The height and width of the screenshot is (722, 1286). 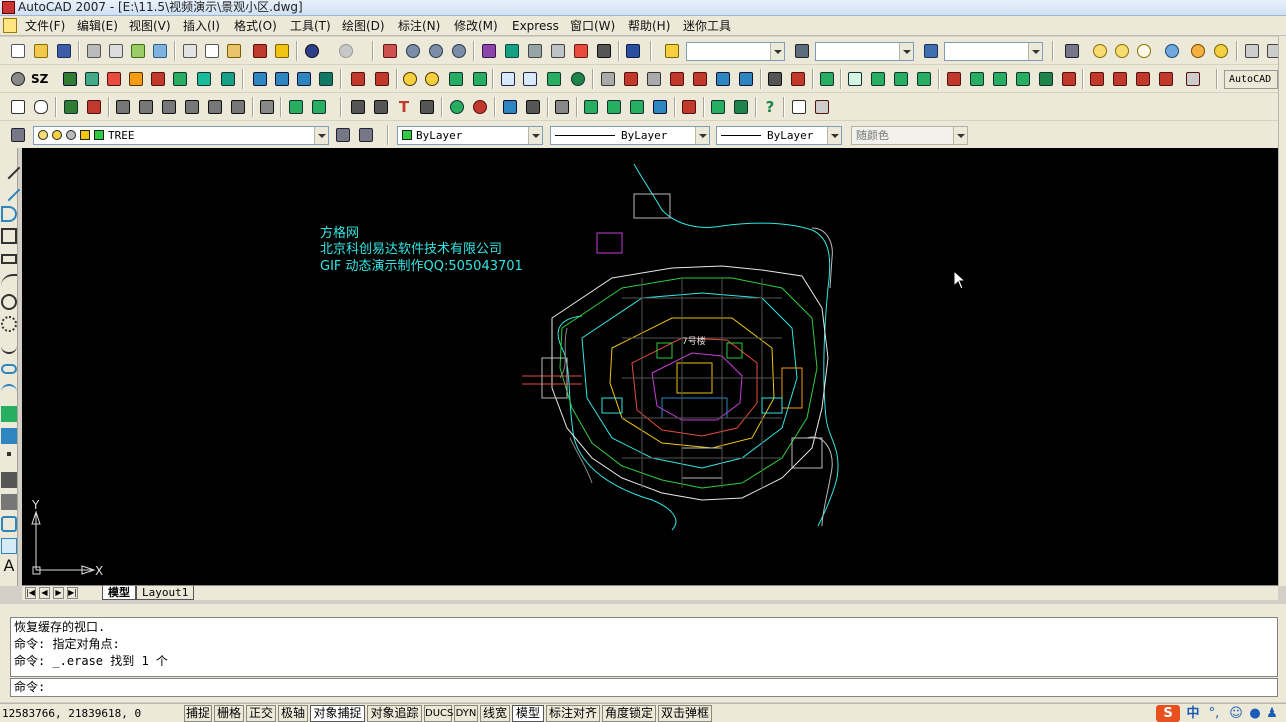 What do you see at coordinates (702, 135) in the screenshot?
I see `chevron-down-icon` at bounding box center [702, 135].